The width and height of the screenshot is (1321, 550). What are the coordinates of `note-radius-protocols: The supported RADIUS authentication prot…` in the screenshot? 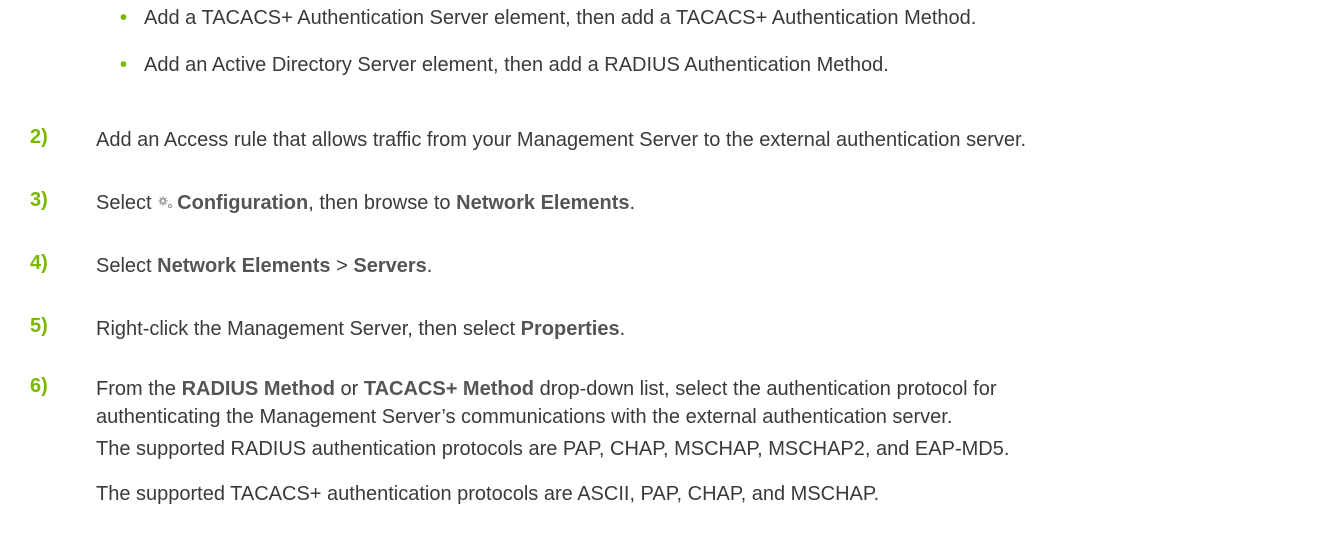 It's located at (553, 449).